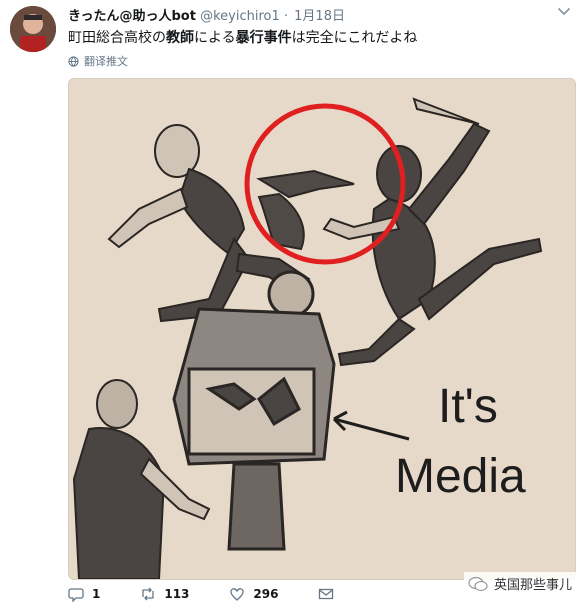 The width and height of the screenshot is (582, 610). What do you see at coordinates (201, 594) in the screenshot?
I see `tweet-actions: 1 113 296` at bounding box center [201, 594].